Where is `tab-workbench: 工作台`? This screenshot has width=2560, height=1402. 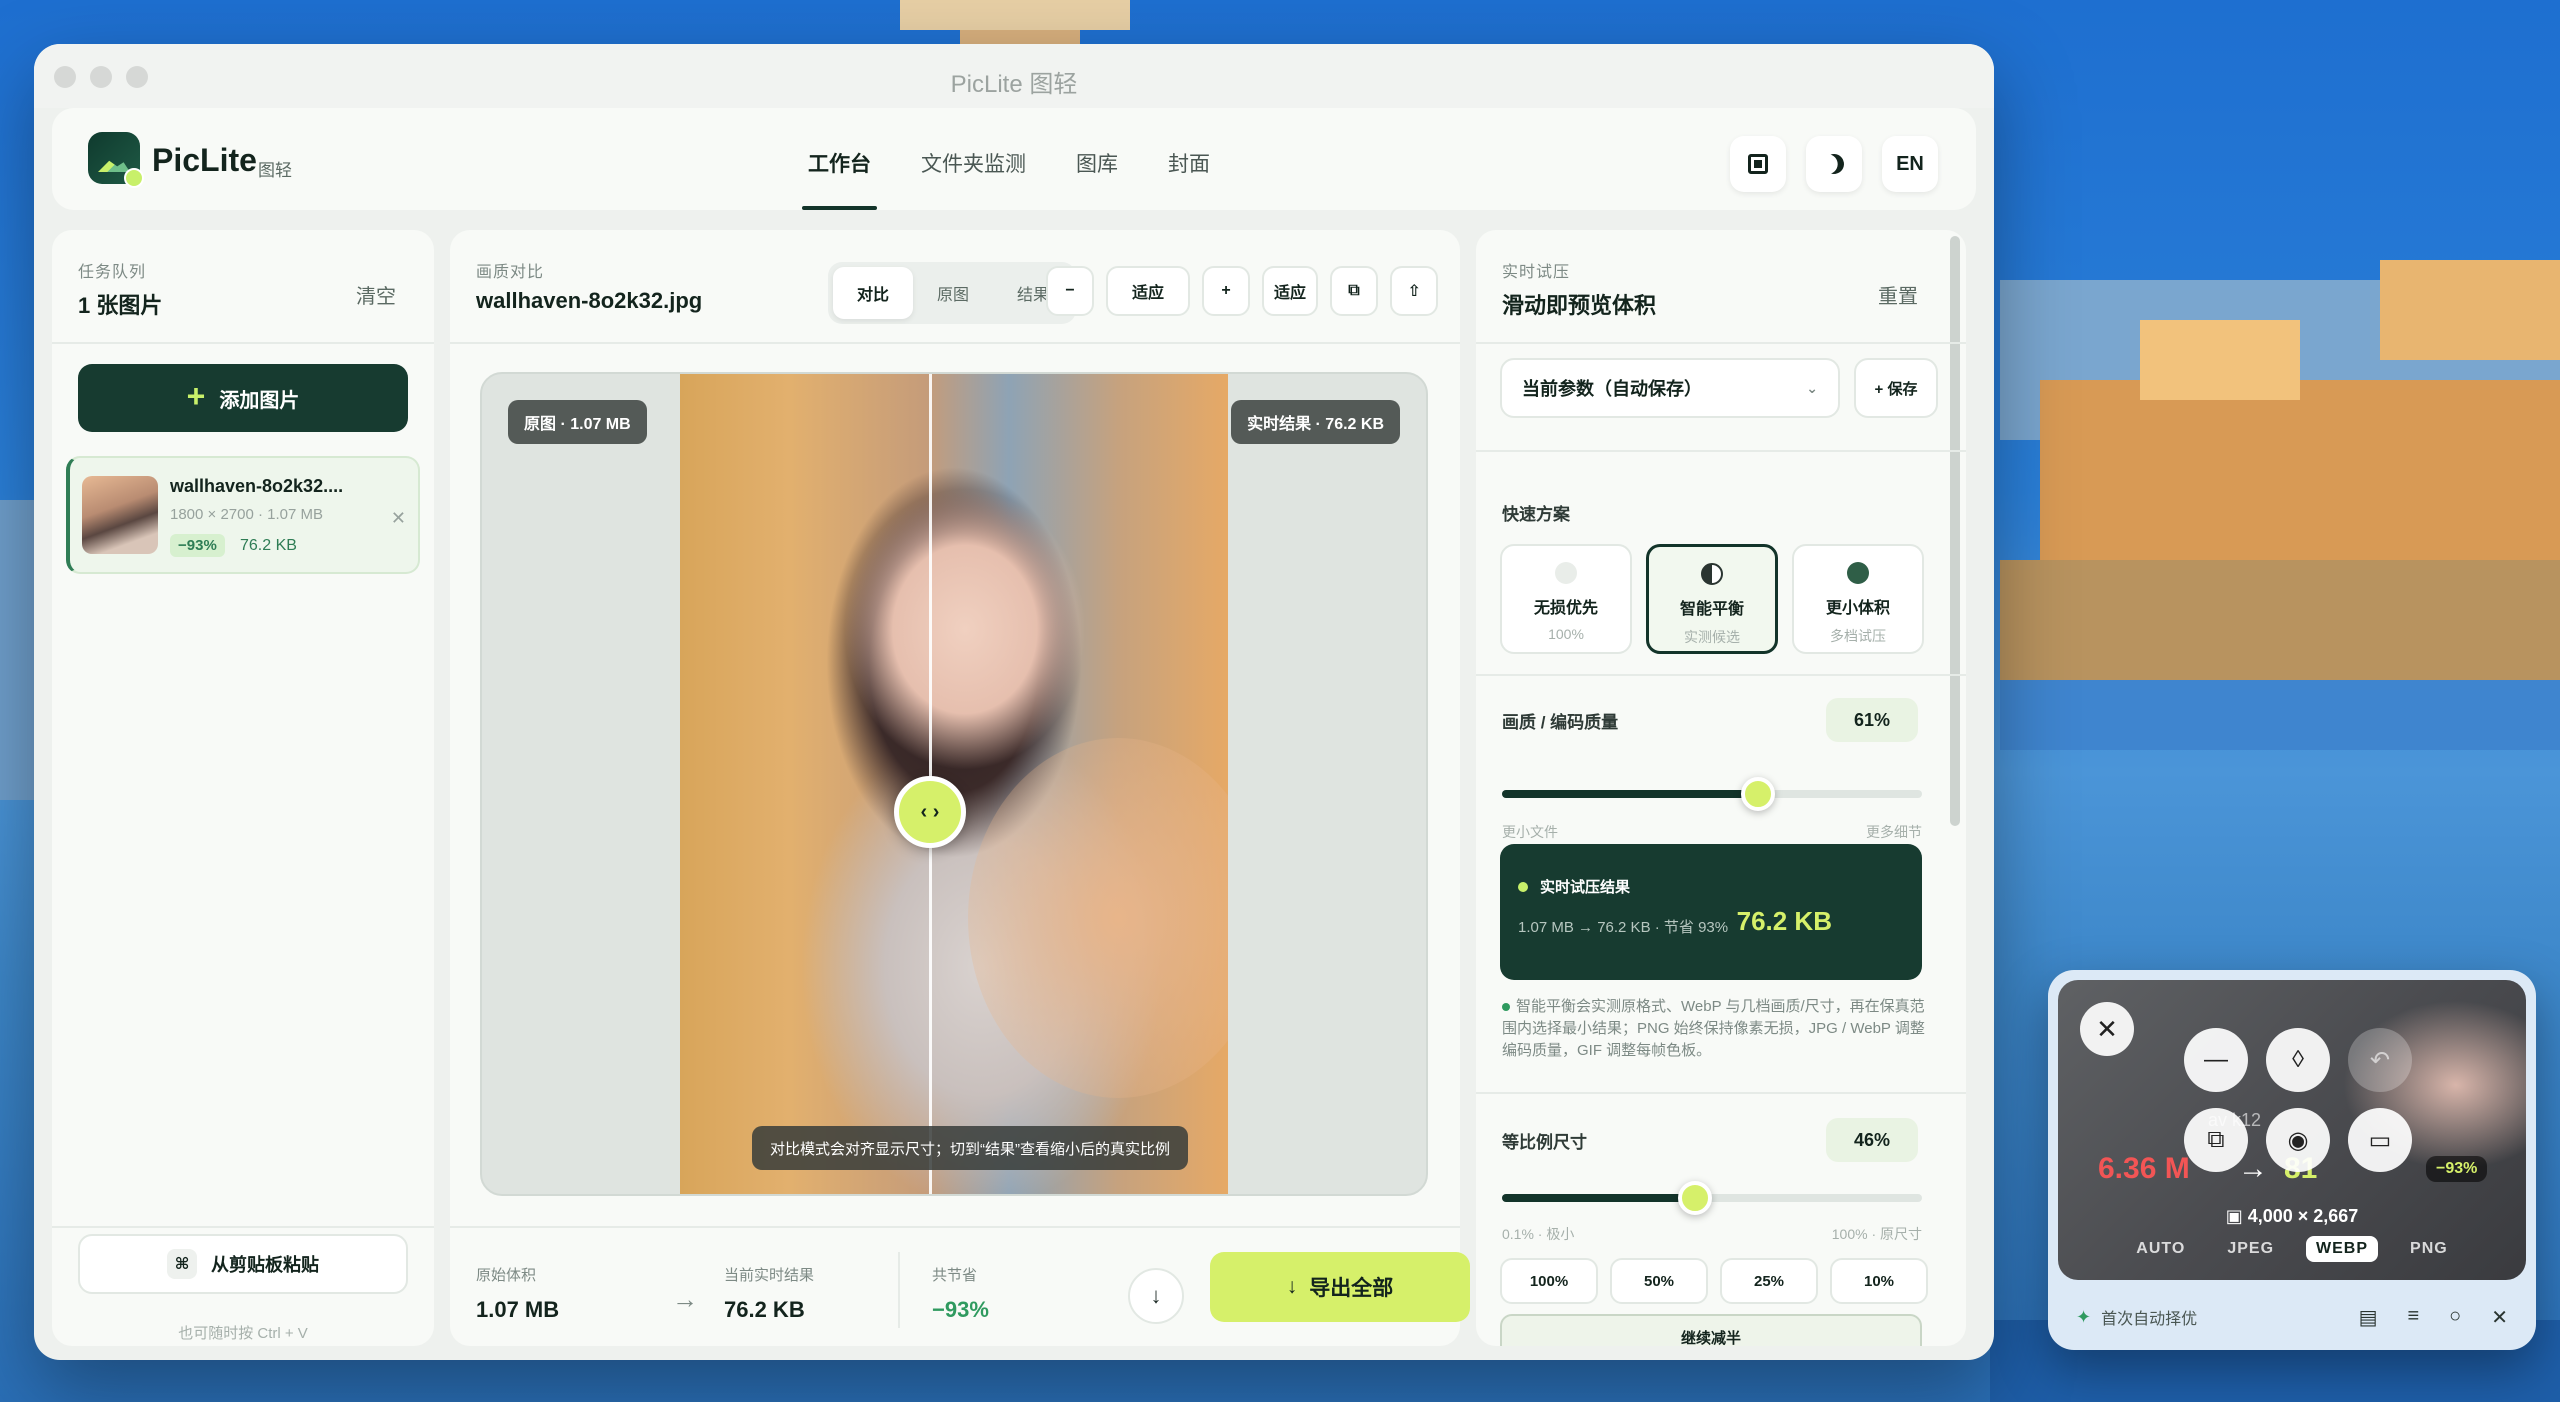
tab-workbench: 工作台 is located at coordinates (839, 159).